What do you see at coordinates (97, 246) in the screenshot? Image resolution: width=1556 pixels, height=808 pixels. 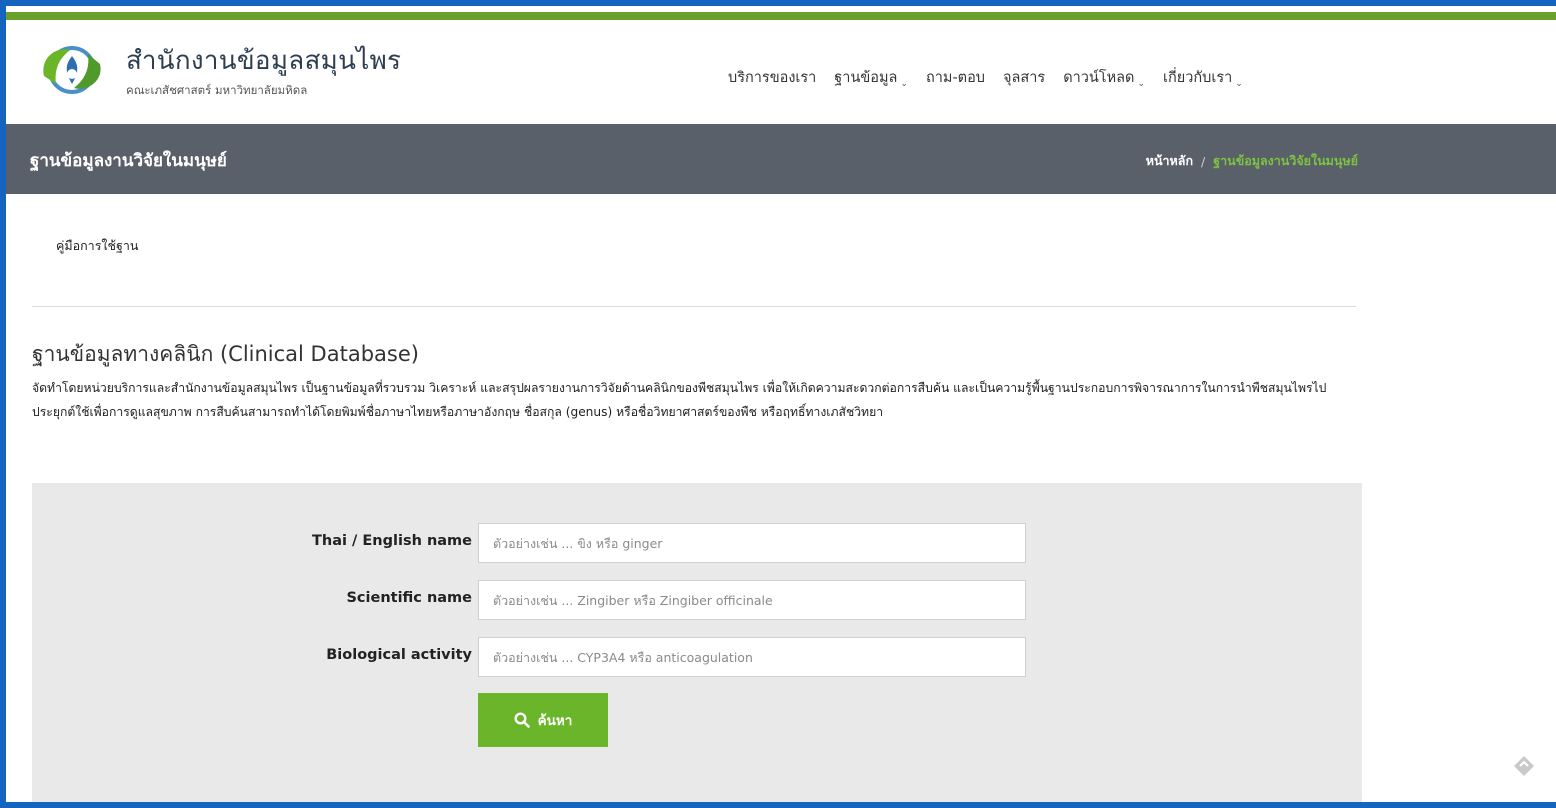 I see `manual-link: คู่มือการใช้ฐาน` at bounding box center [97, 246].